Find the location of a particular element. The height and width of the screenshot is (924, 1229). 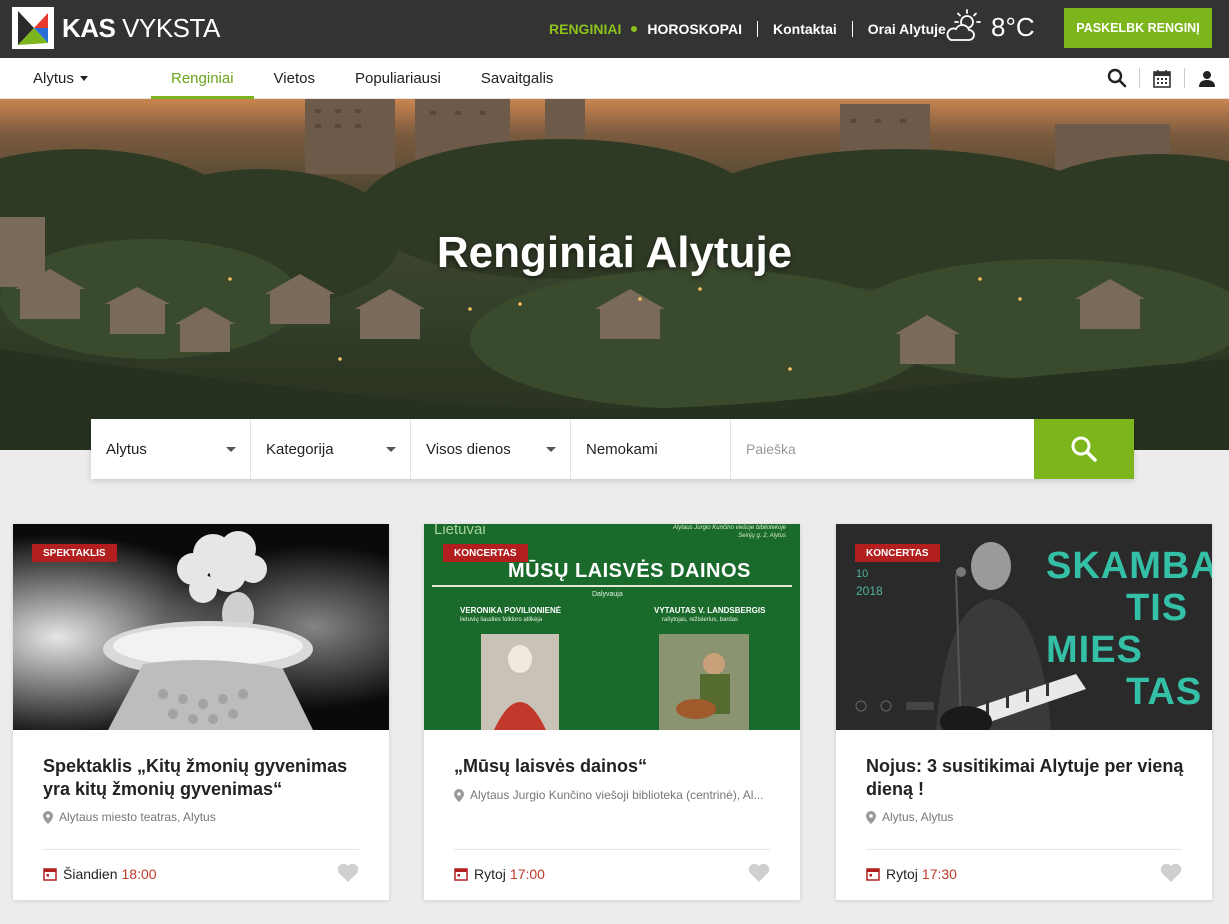

user-button is located at coordinates (1207, 78).